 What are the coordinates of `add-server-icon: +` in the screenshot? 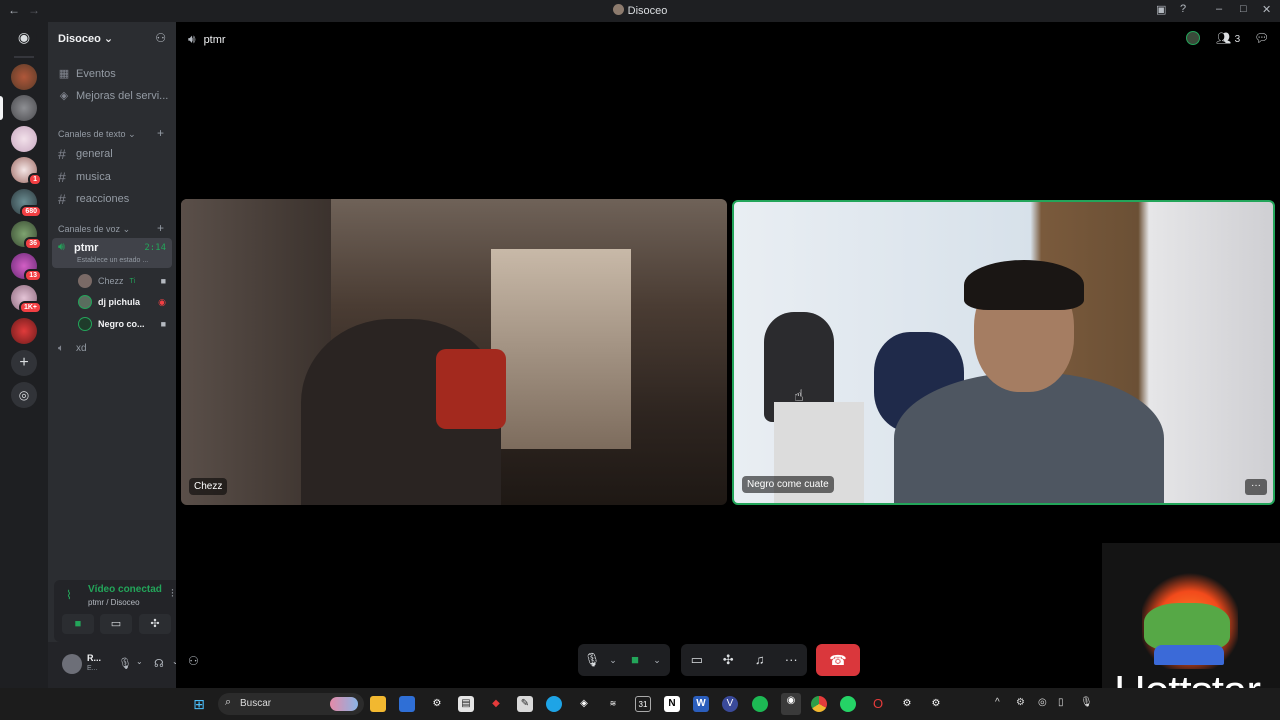 It's located at (24, 363).